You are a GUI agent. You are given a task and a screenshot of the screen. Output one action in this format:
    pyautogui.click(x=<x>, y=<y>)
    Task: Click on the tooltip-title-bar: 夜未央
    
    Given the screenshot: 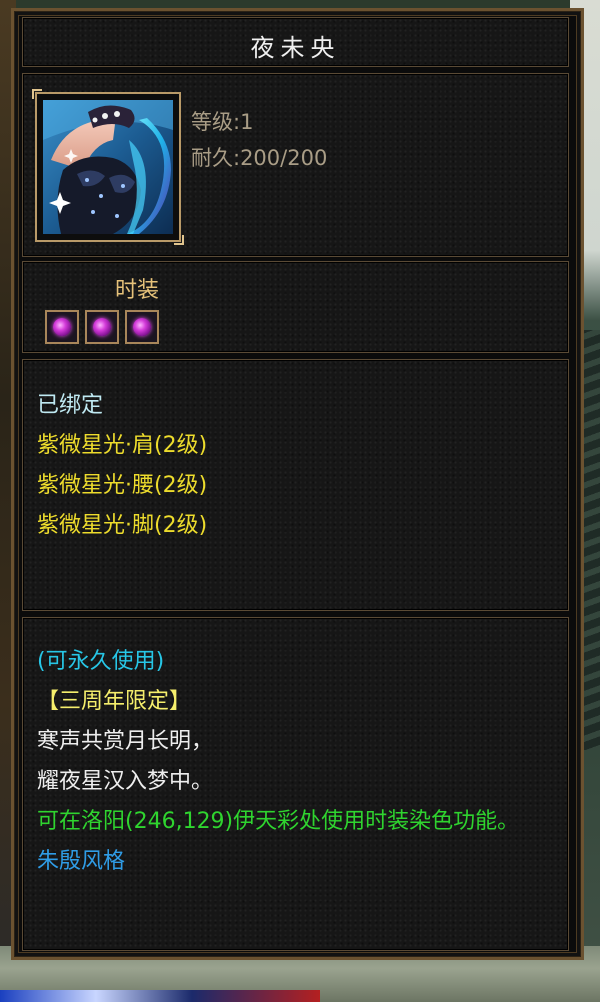 What is the action you would take?
    pyautogui.click(x=295, y=42)
    